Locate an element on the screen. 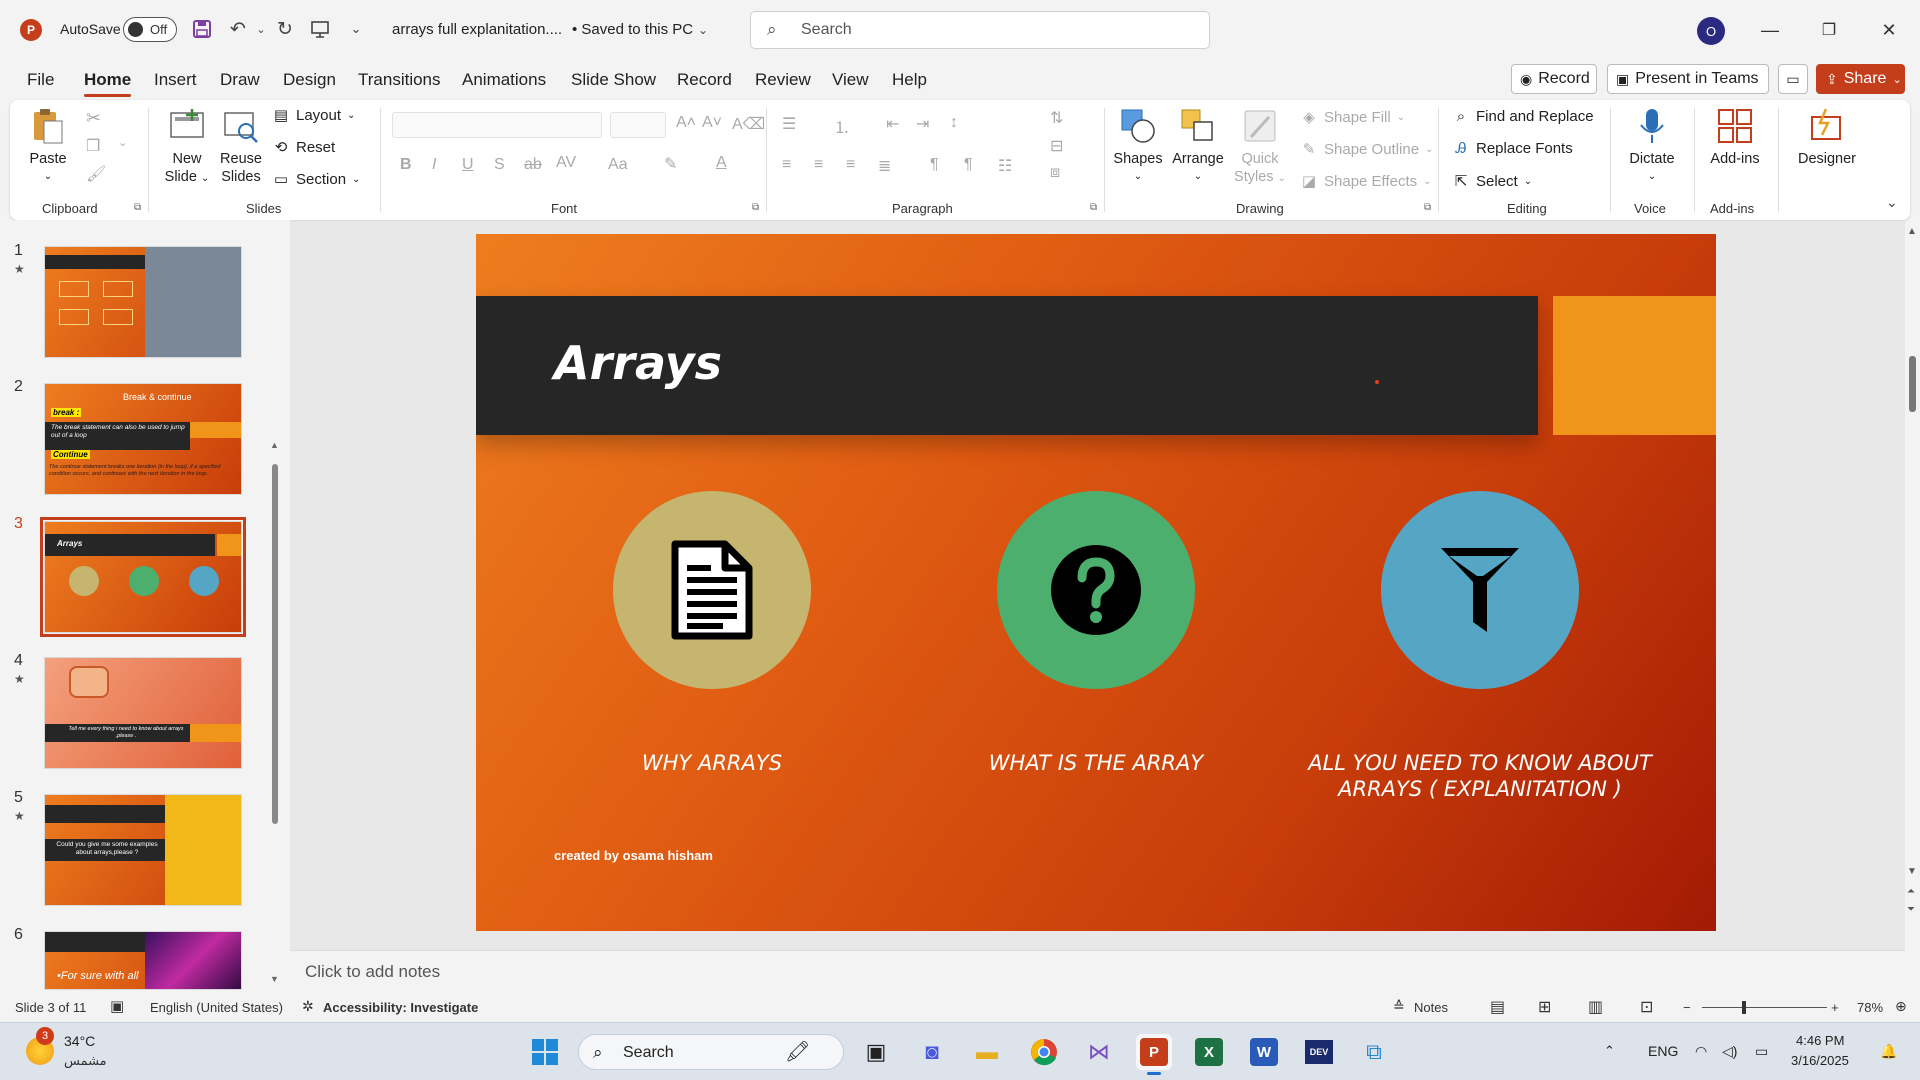 This screenshot has height=1080, width=1920. align-right-icon: ≡ is located at coordinates (850, 165).